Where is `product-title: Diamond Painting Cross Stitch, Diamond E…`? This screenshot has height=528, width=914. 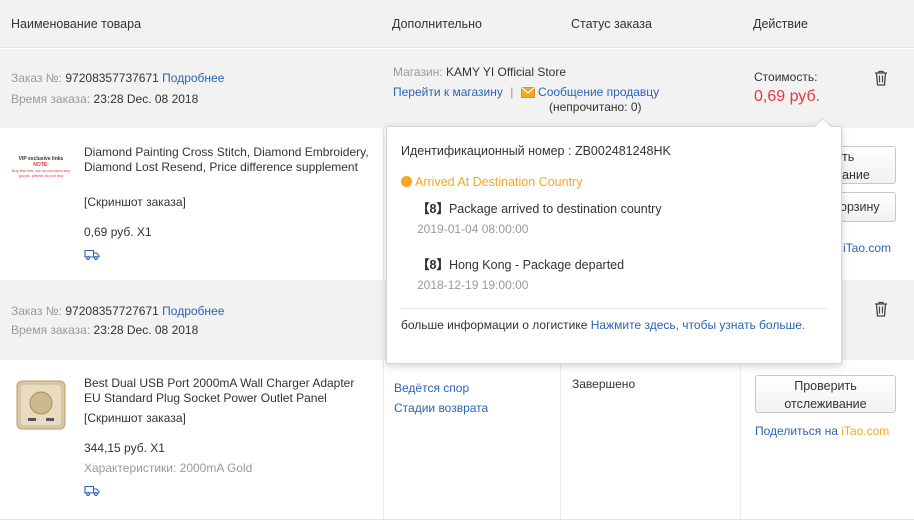 product-title: Diamond Painting Cross Stitch, Diamond E… is located at coordinates (229, 160).